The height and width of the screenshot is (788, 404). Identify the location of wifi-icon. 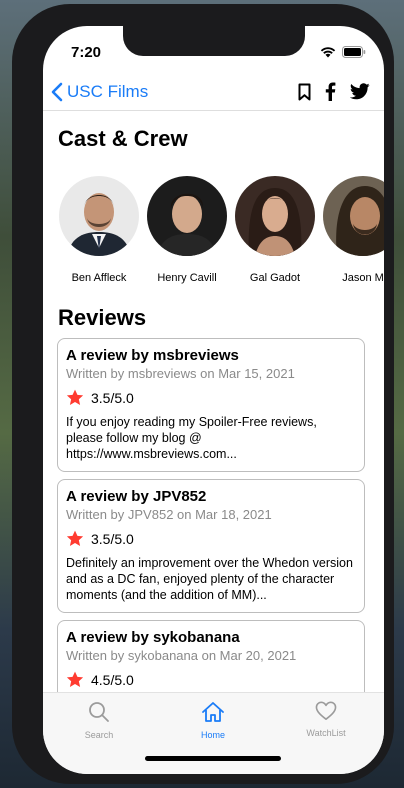
(328, 52).